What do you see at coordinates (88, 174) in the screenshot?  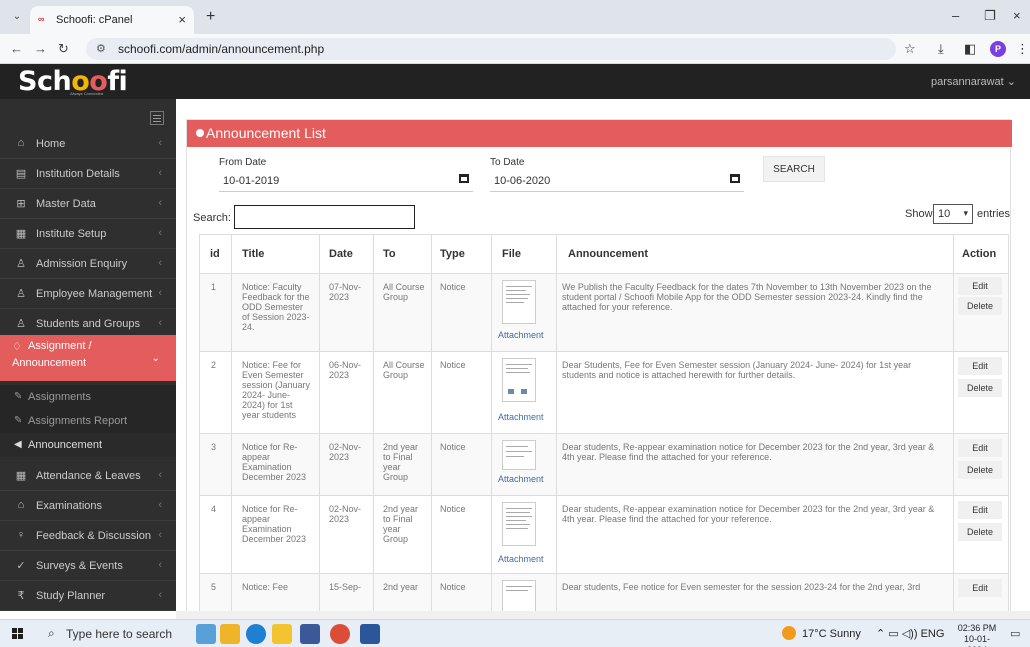 I see `sidebar-item-institution-details: ▤ Institution Details ‹` at bounding box center [88, 174].